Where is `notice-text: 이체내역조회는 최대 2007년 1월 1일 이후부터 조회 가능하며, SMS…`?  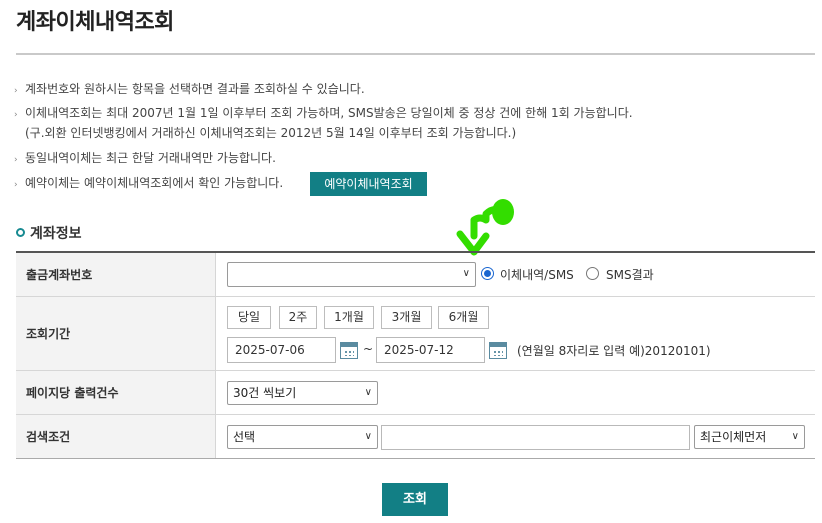
notice-text: 이체내역조회는 최대 2007년 1월 1일 이후부터 조회 가능하며, SMS… is located at coordinates (329, 113).